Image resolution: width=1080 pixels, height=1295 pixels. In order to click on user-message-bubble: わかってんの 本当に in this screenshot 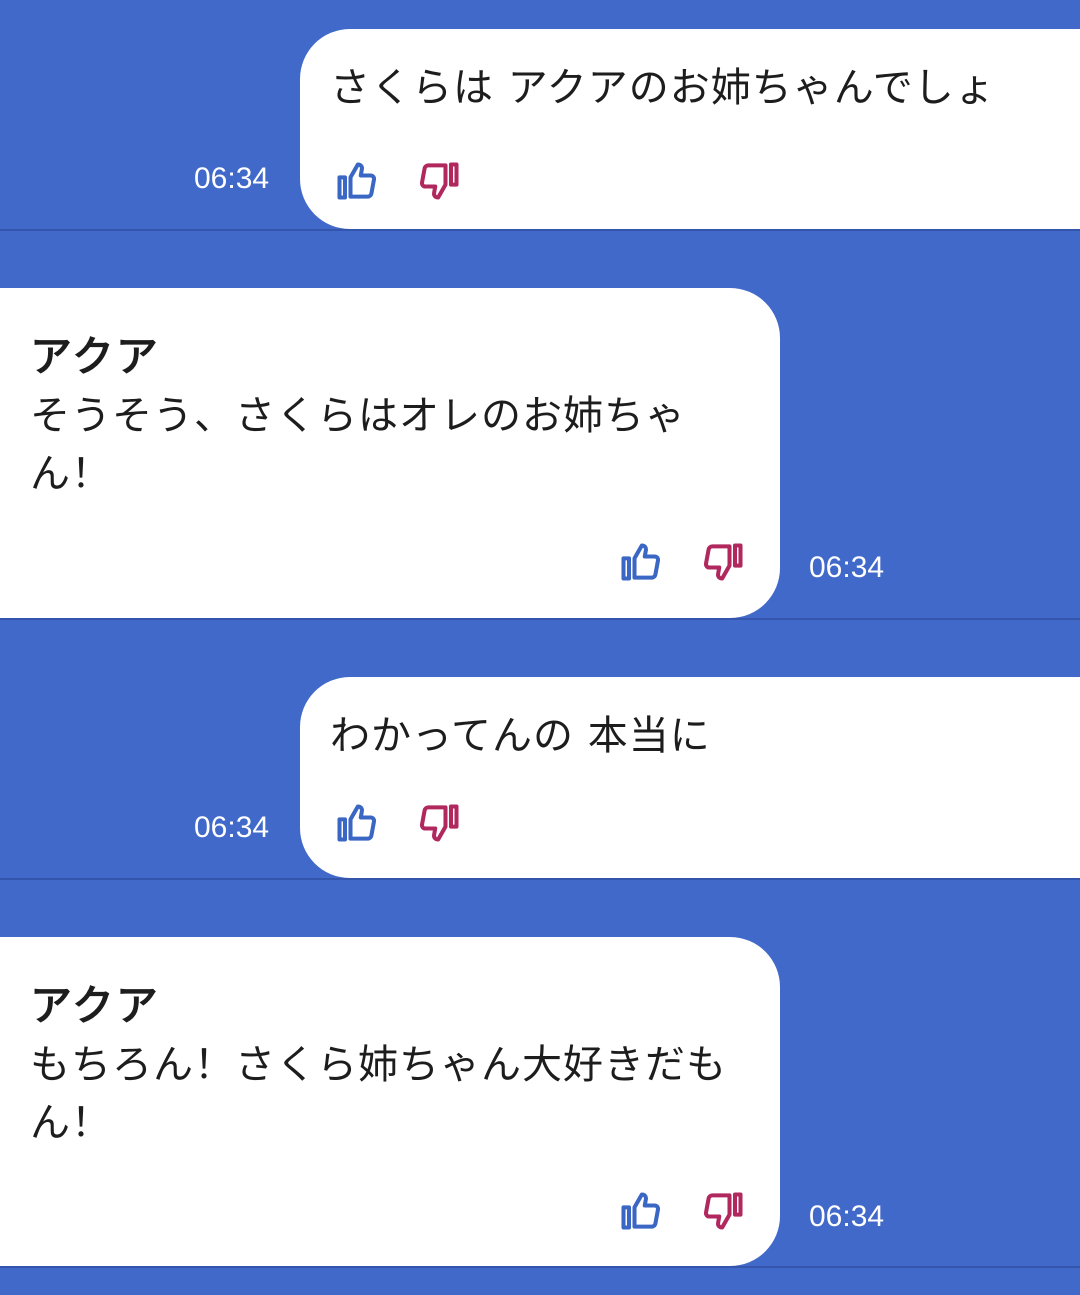, I will do `click(690, 777)`.